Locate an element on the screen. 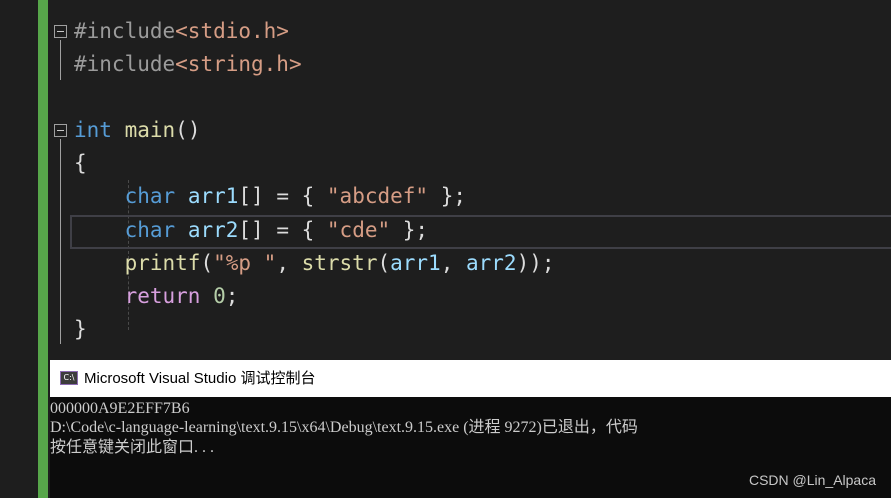  code-token: "cde" is located at coordinates (358, 230).